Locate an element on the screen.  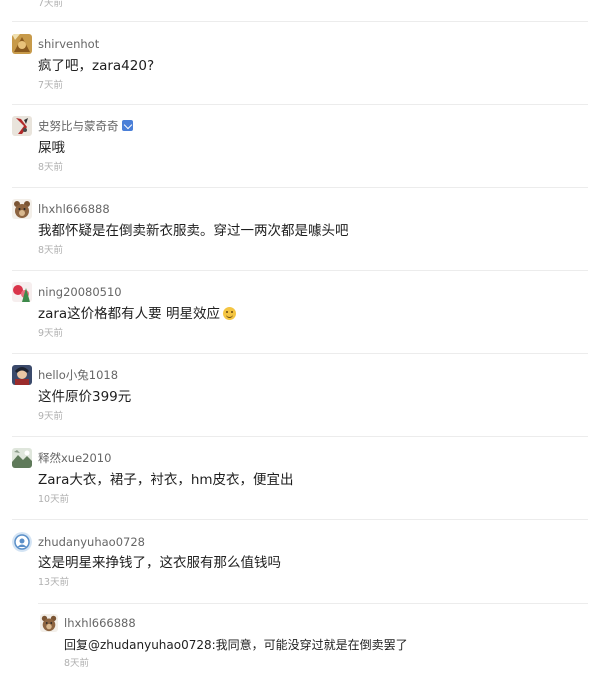
username-text: 史努比与蒙奇奇 is located at coordinates (78, 126).